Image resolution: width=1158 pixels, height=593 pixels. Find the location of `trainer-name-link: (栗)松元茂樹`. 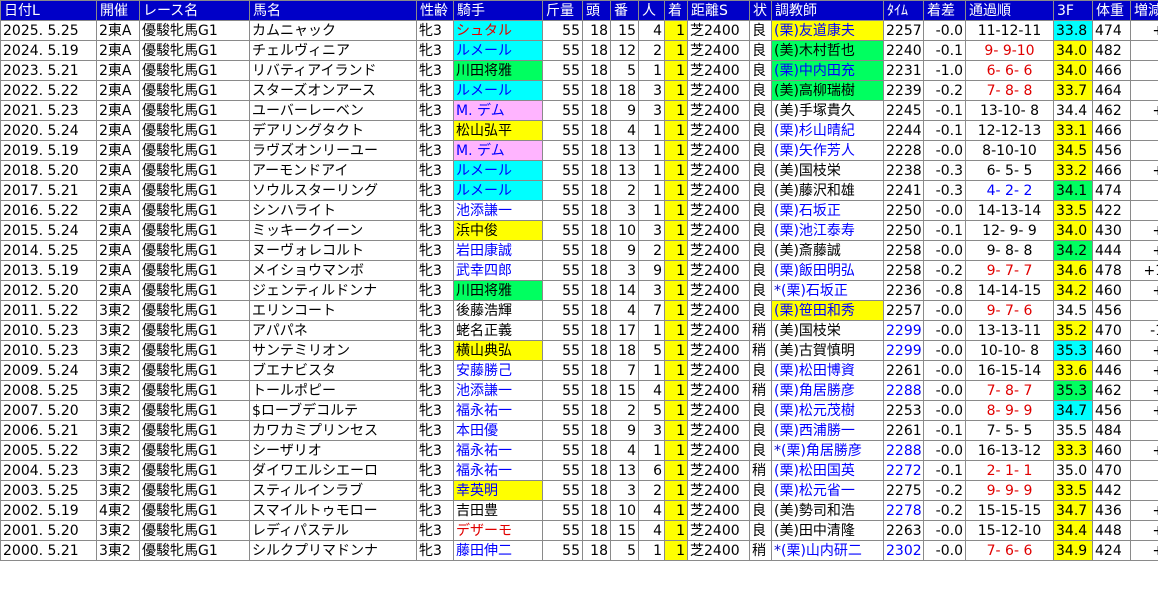

trainer-name-link: (栗)松元茂樹 is located at coordinates (827, 410).